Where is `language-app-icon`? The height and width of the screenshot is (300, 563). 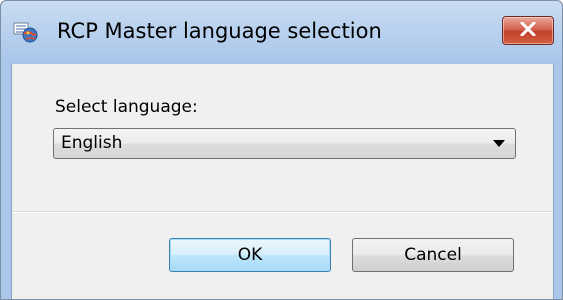
language-app-icon is located at coordinates (26, 33).